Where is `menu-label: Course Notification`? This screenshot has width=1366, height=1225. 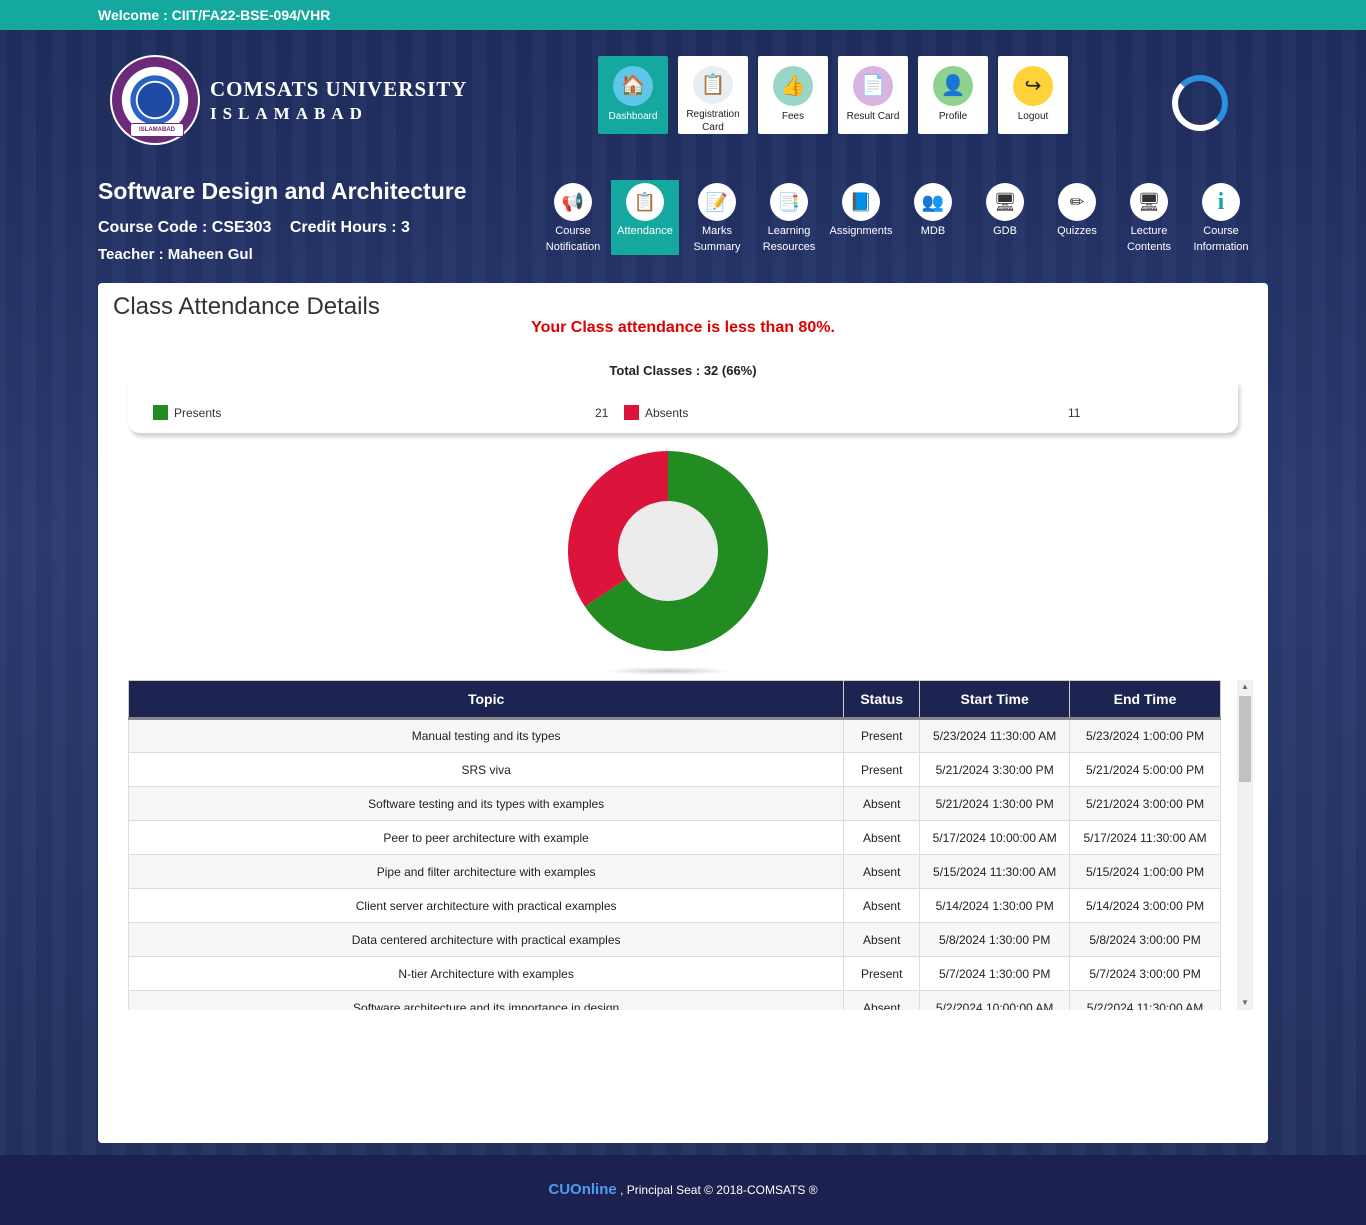
menu-label: Course Notification is located at coordinates (573, 239).